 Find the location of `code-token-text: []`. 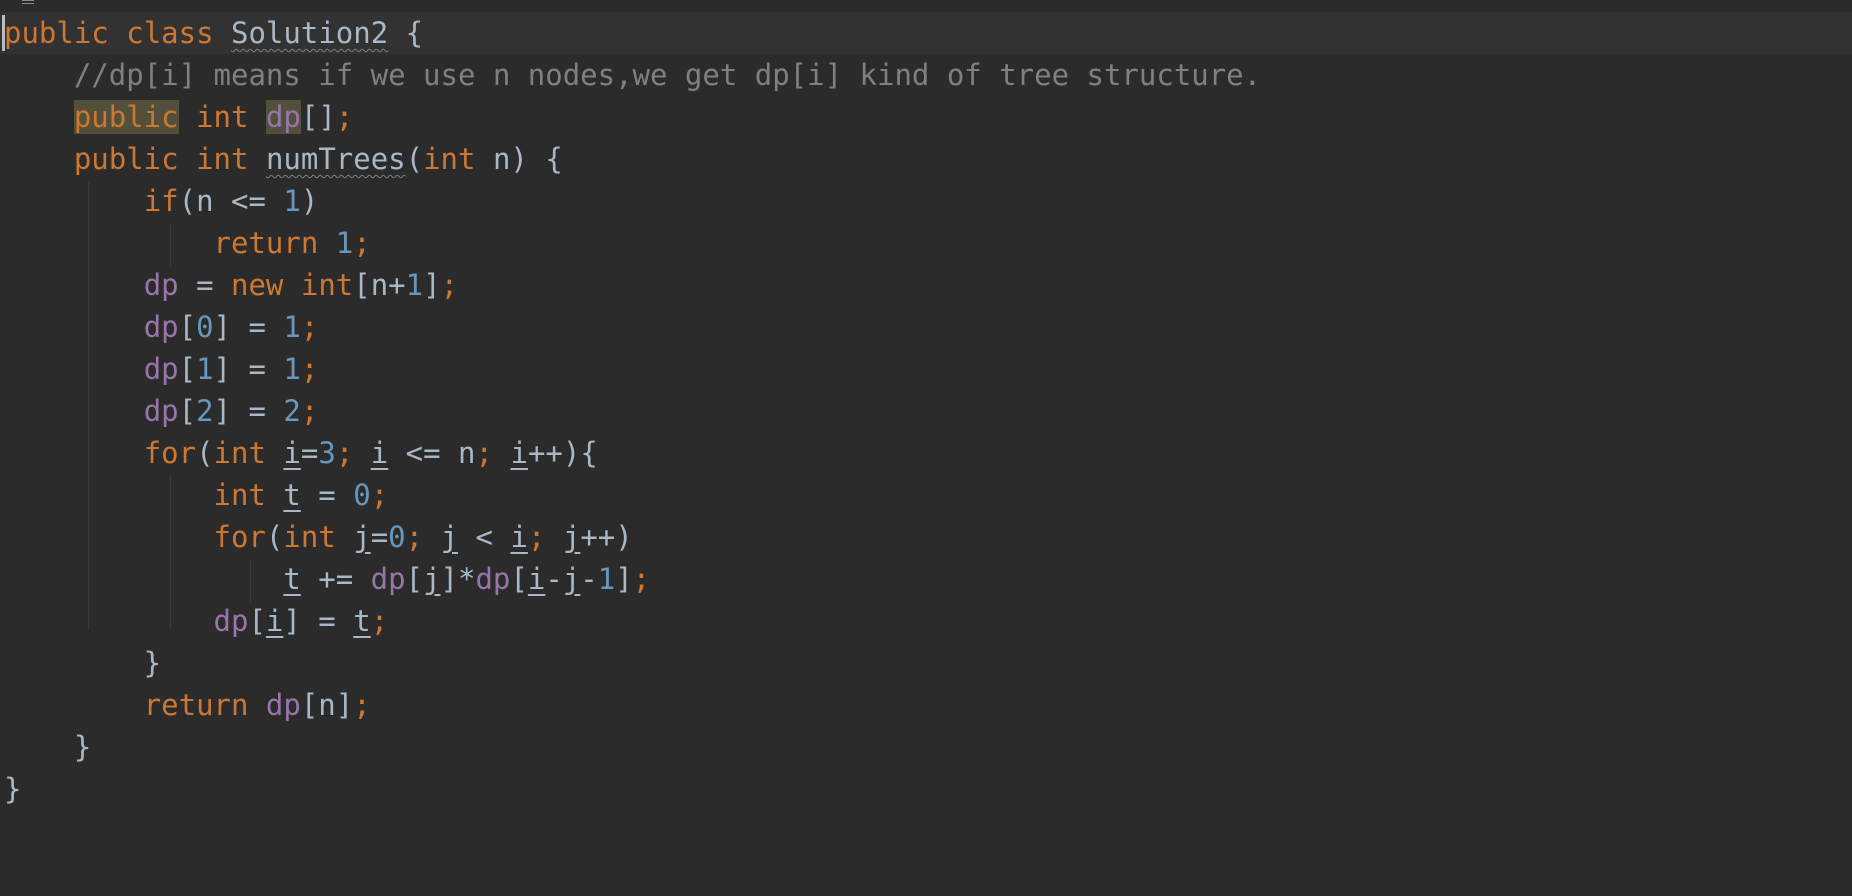

code-token-text: [] is located at coordinates (318, 117).